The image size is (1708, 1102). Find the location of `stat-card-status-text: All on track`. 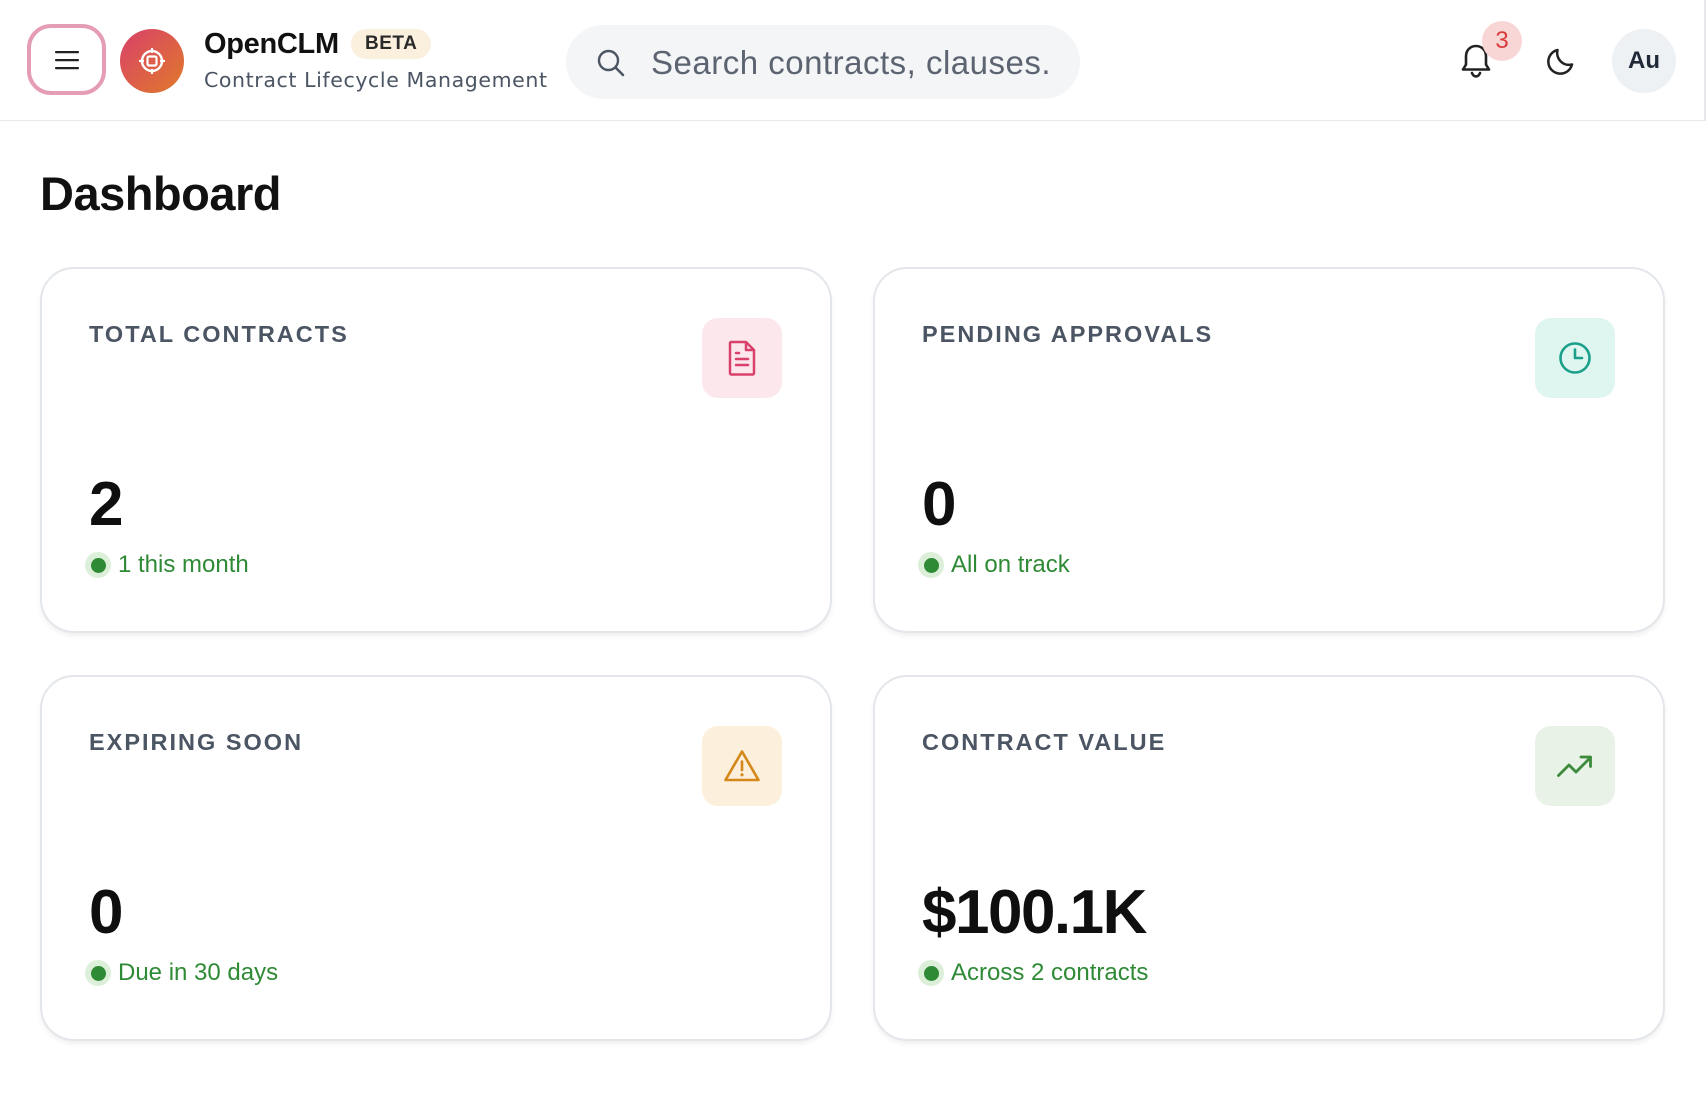

stat-card-status-text: All on track is located at coordinates (1010, 564).